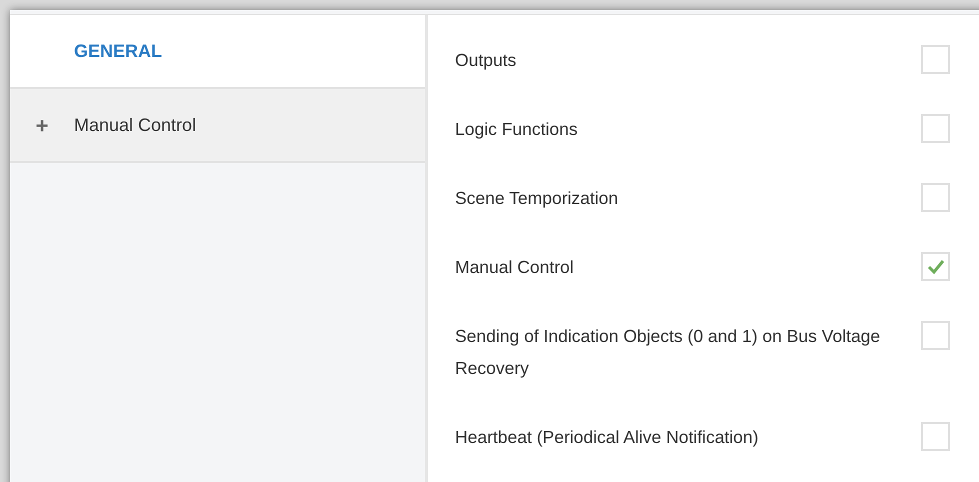 The image size is (979, 482). Describe the element at coordinates (517, 129) in the screenshot. I see `option-label: Logic Functions` at that location.